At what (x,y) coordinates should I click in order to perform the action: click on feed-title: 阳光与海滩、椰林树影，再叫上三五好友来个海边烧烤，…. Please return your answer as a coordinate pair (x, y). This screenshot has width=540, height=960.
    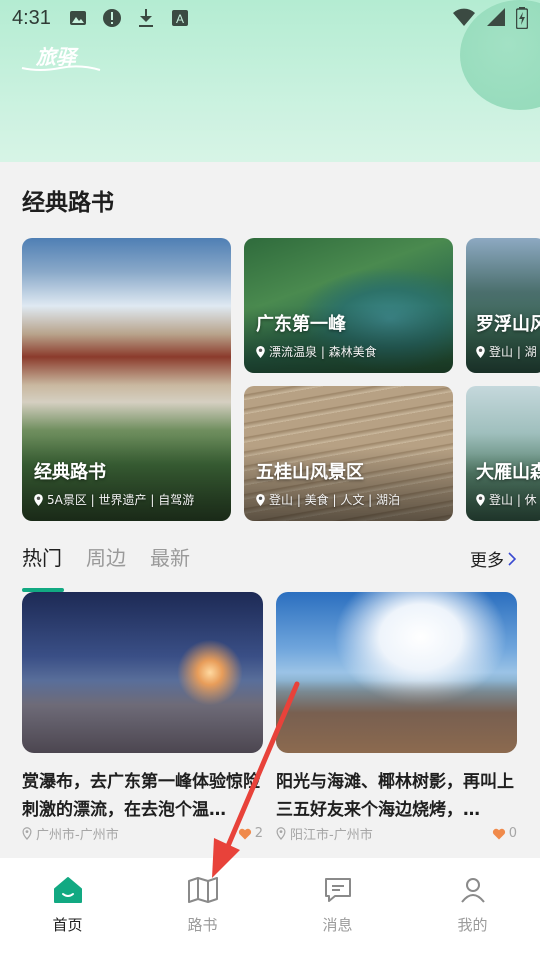
    Looking at the image, I should click on (396, 796).